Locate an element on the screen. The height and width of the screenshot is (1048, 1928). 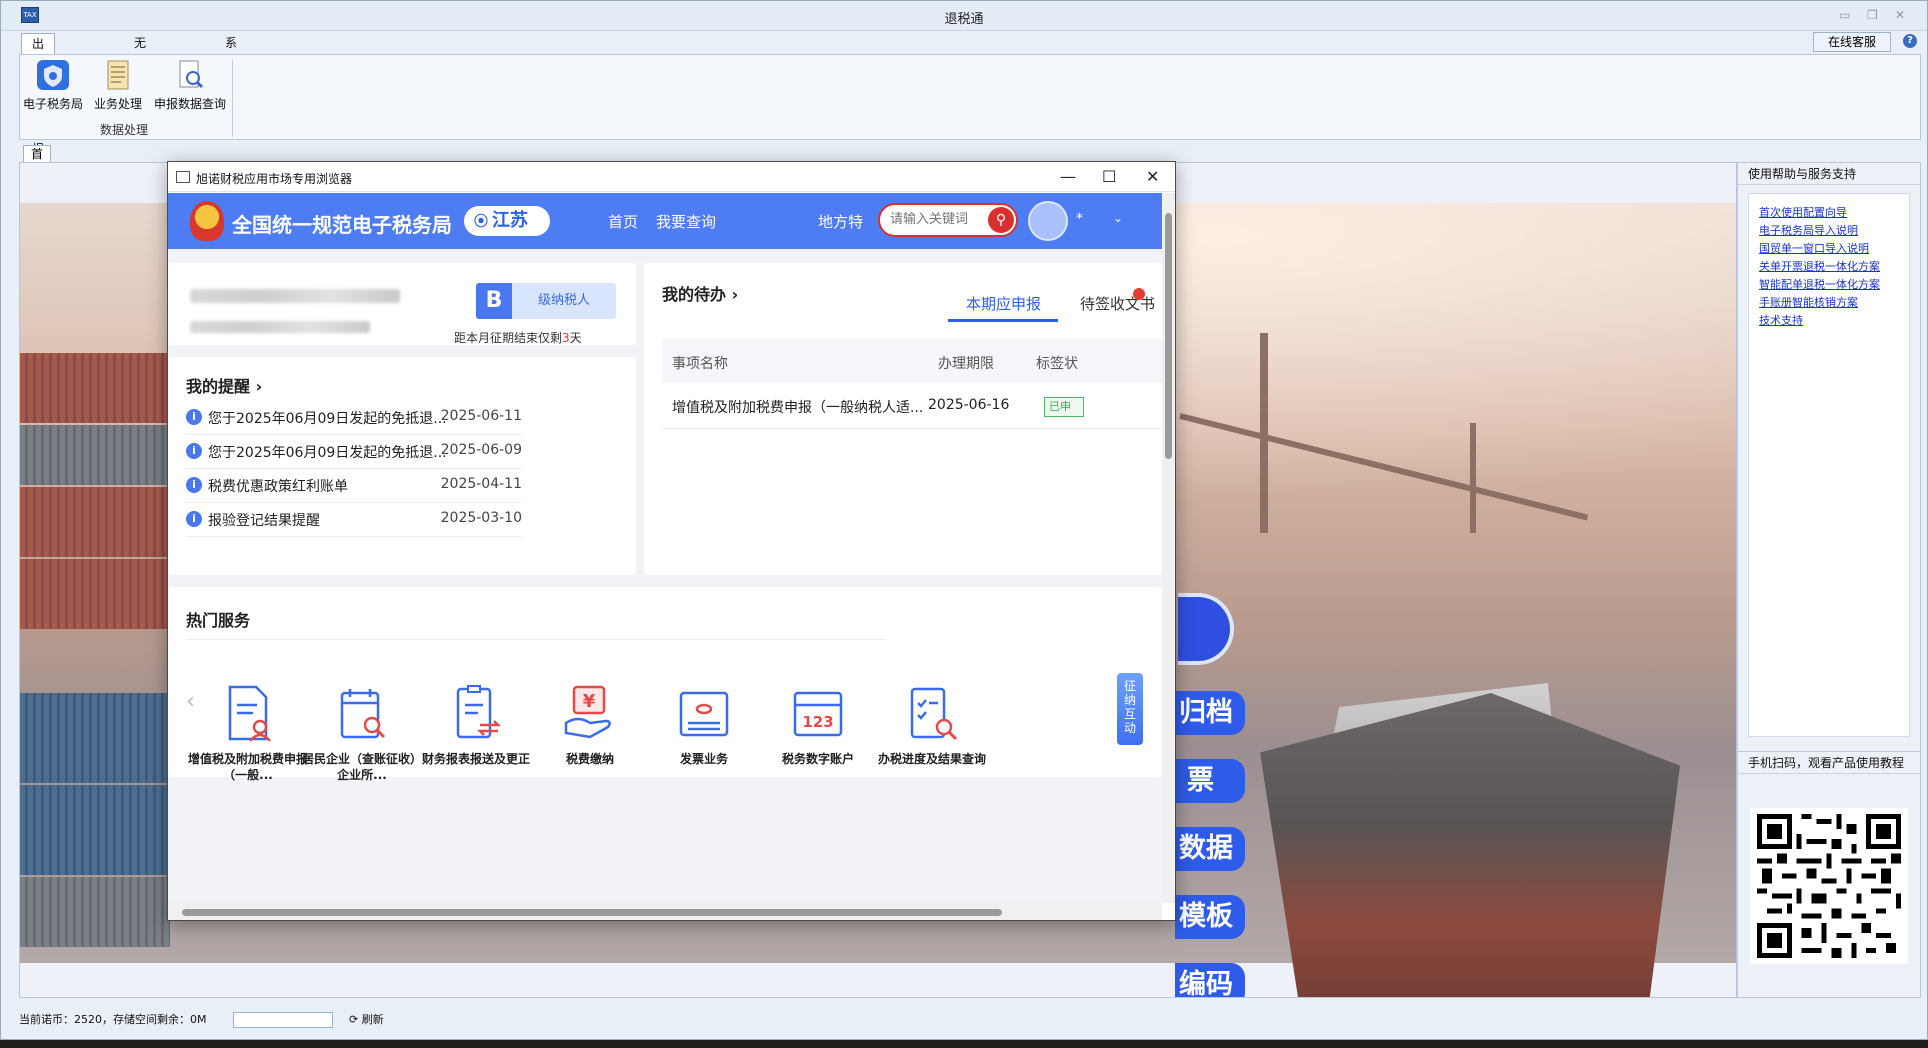
side-button-archive: 归档 is located at coordinates (1210, 713).